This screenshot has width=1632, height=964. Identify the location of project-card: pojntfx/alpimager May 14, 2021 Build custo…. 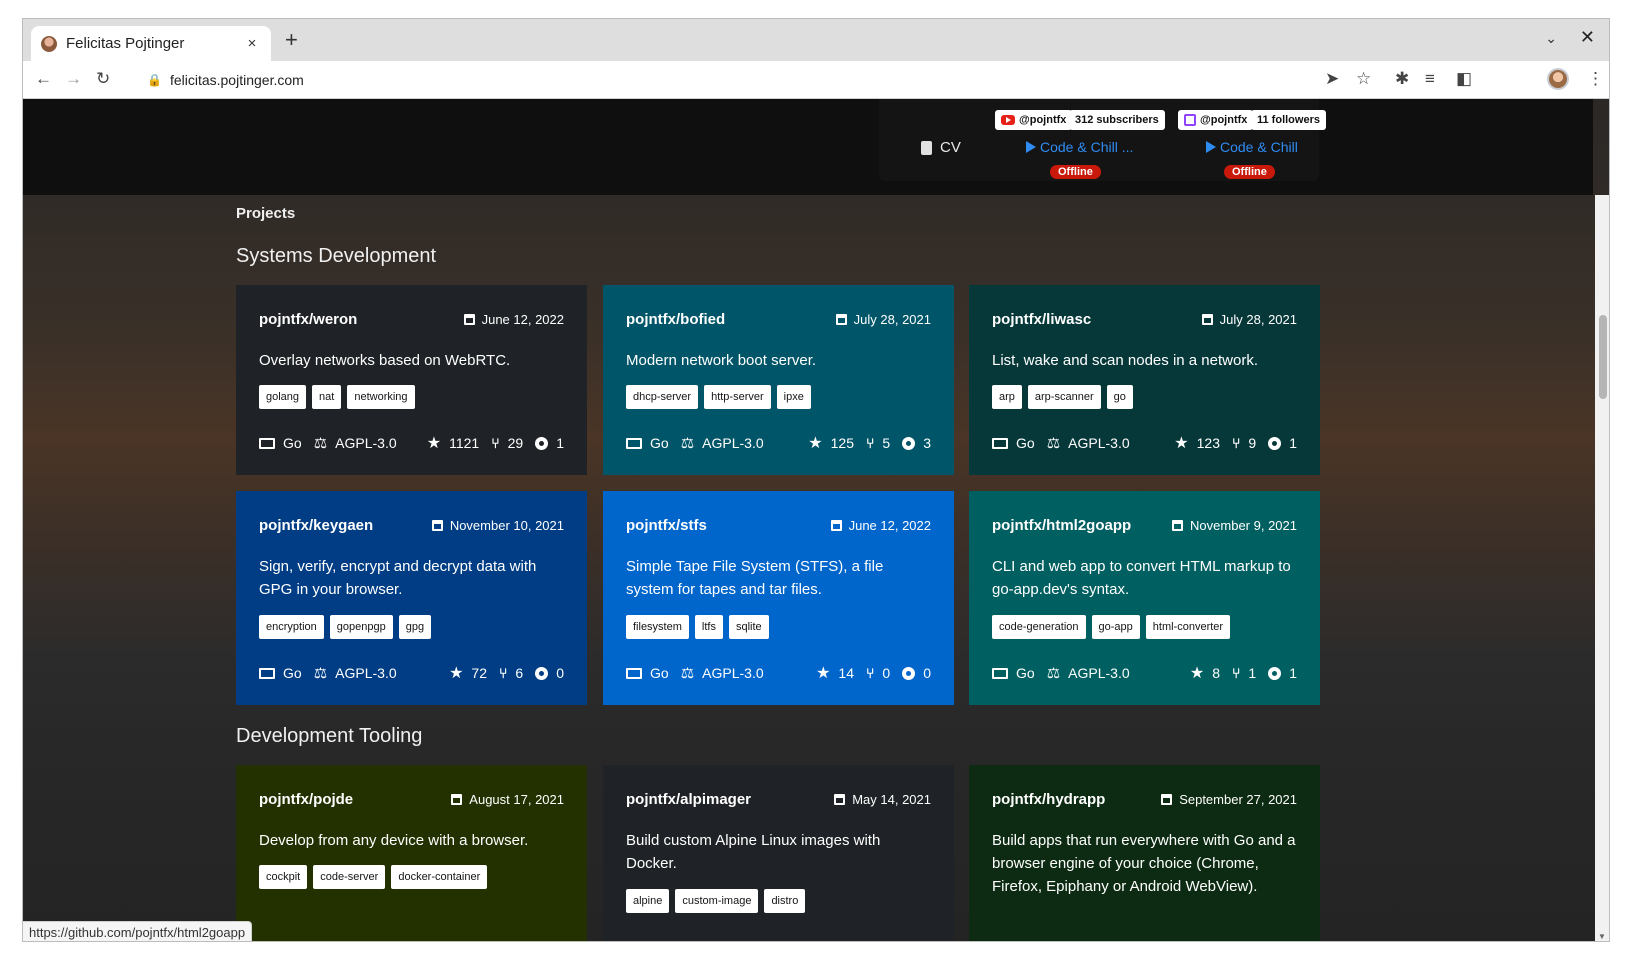
(778, 853).